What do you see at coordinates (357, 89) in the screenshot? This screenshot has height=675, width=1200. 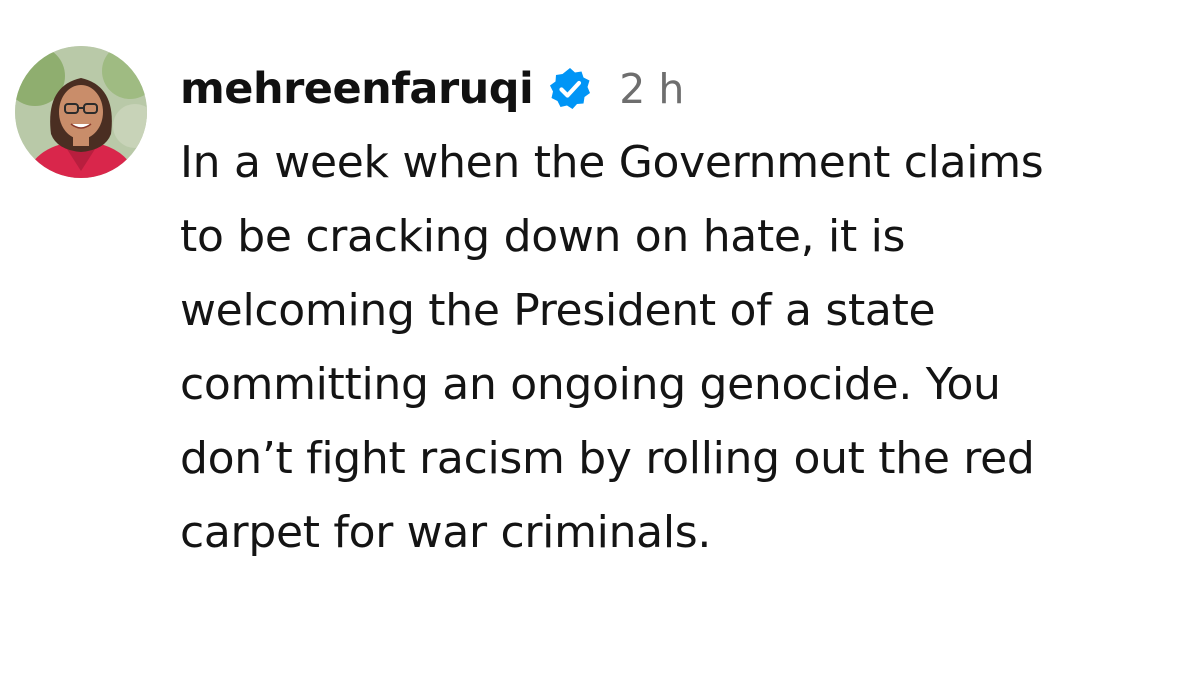 I see `username: mehreenfaruqi` at bounding box center [357, 89].